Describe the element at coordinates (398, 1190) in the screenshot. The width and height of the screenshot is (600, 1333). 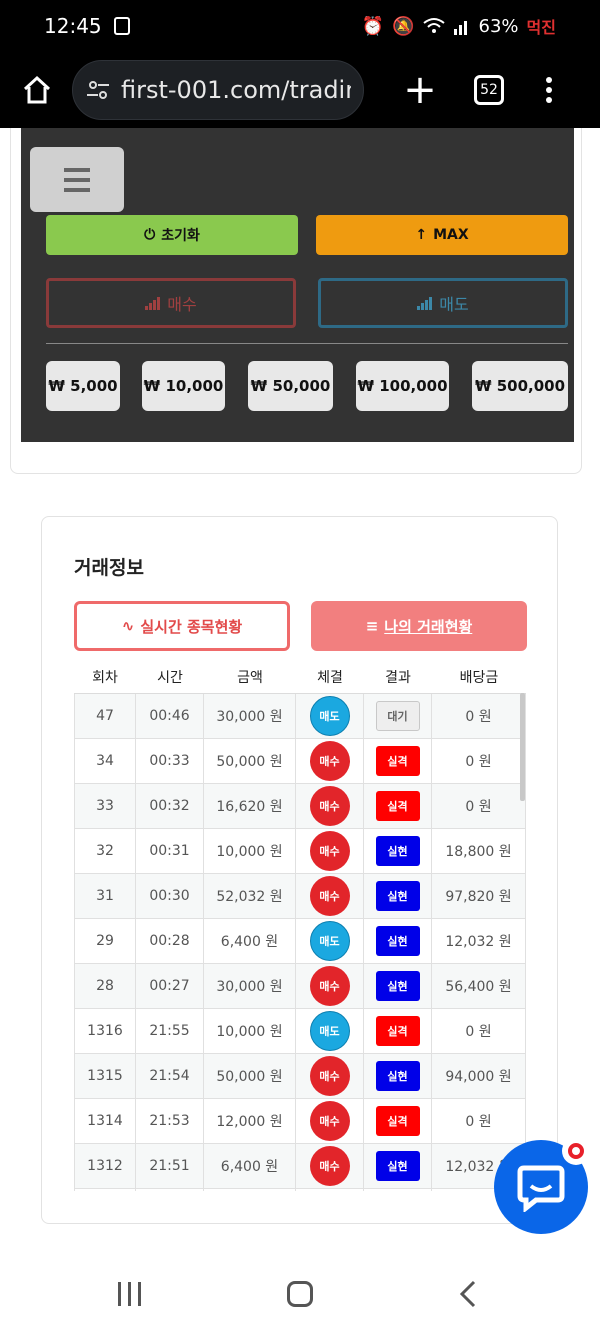
I see `cell-result` at that location.